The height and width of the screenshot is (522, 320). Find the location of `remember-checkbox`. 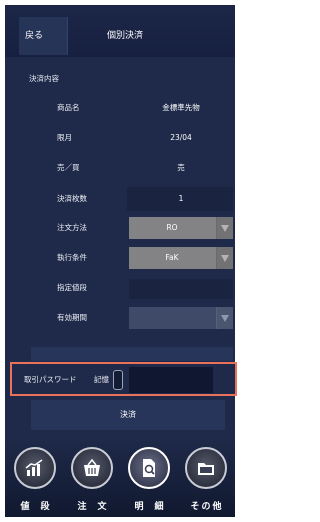

remember-checkbox is located at coordinates (118, 380).